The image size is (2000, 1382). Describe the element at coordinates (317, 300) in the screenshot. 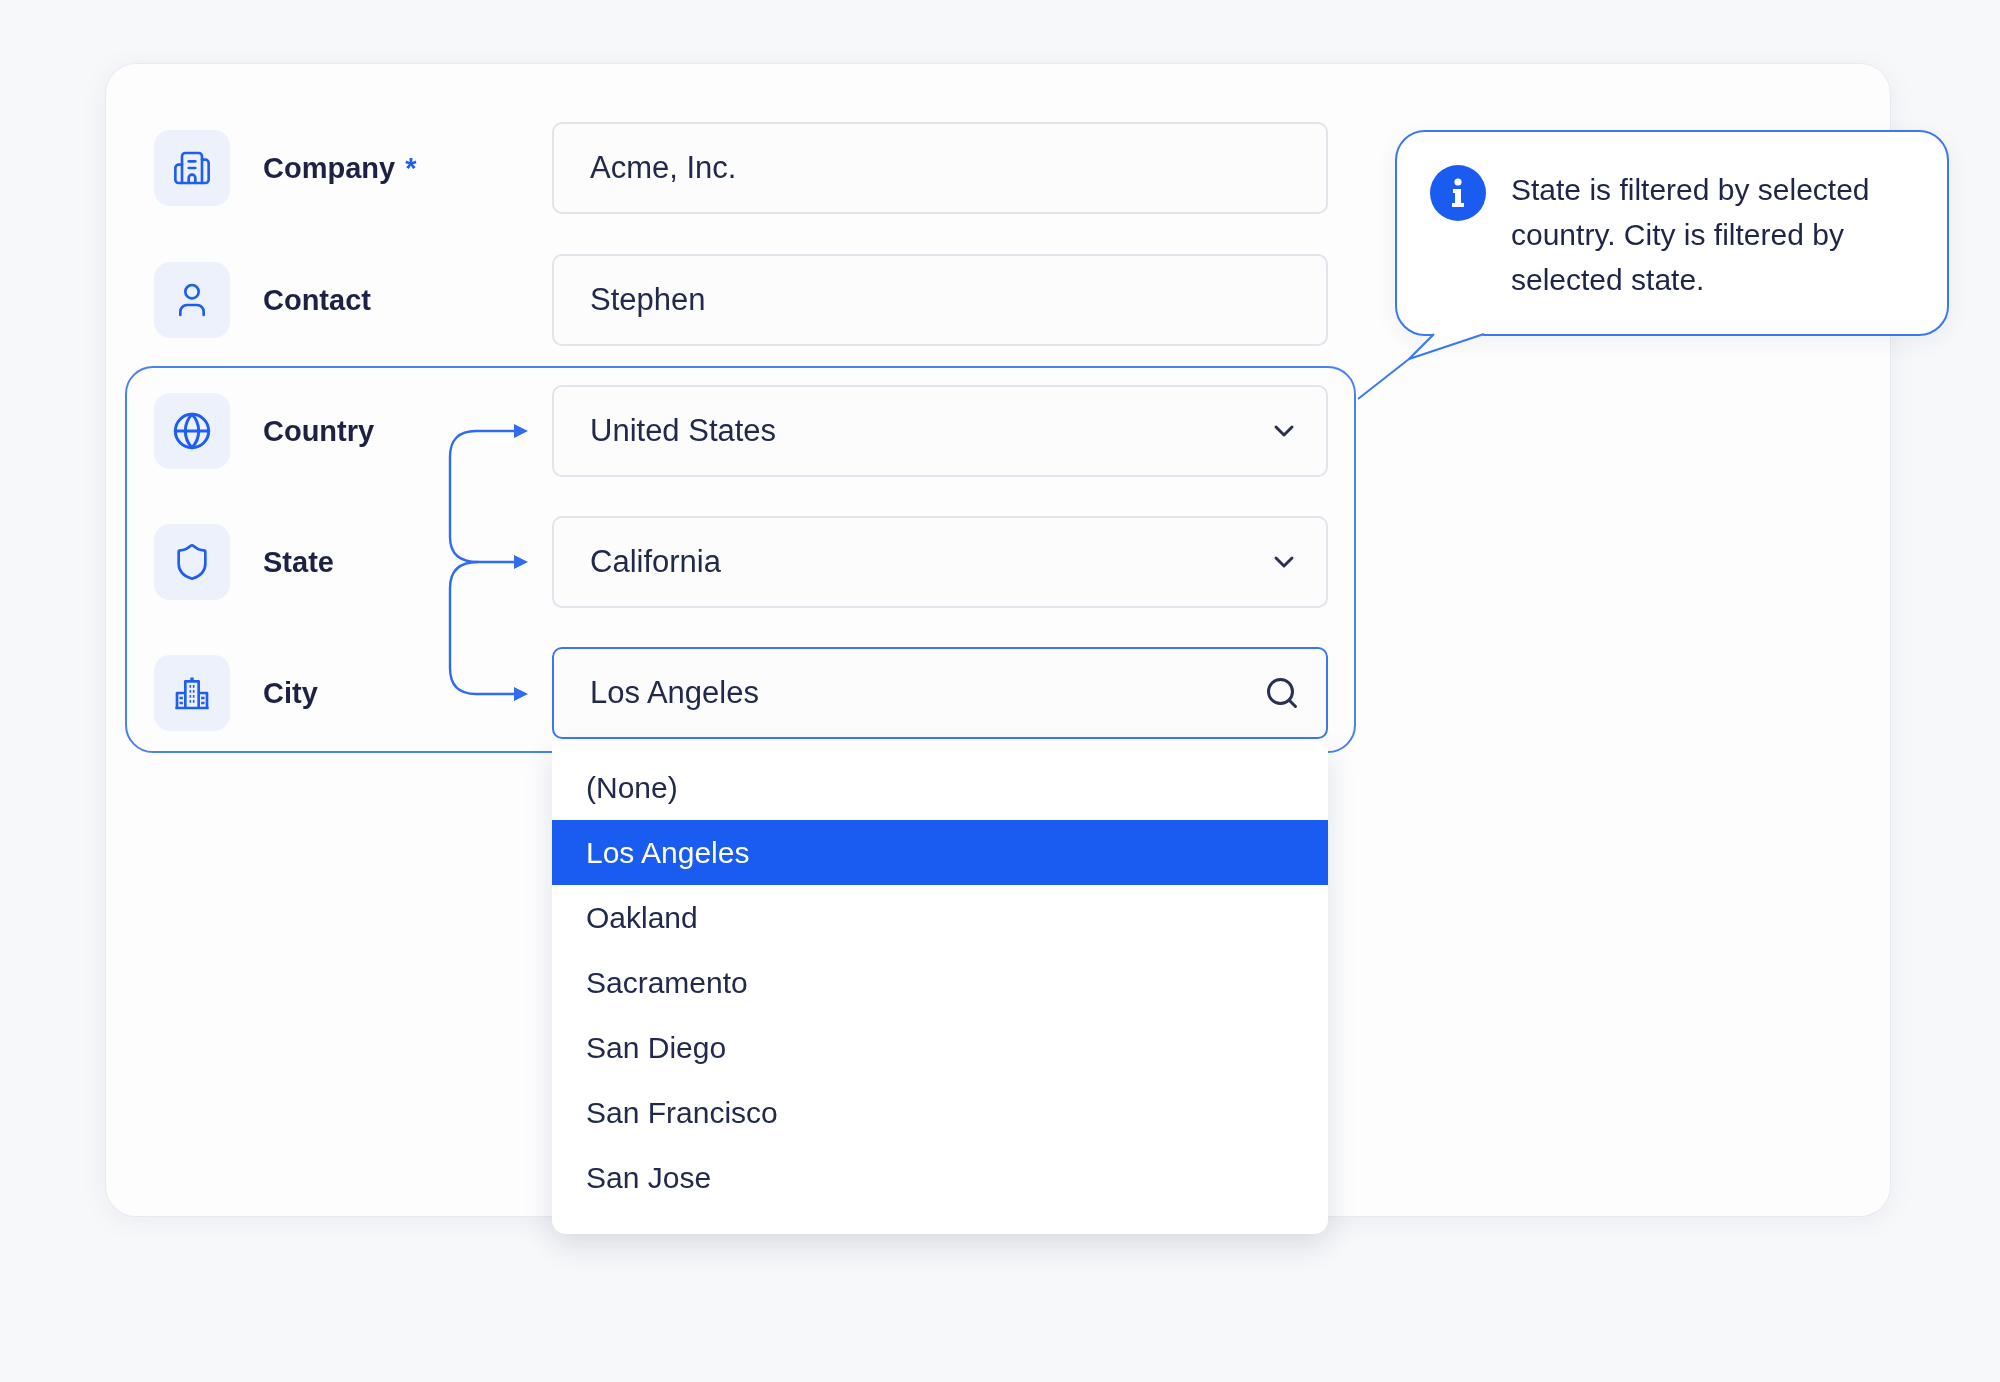

I see `field-label: Contact` at that location.